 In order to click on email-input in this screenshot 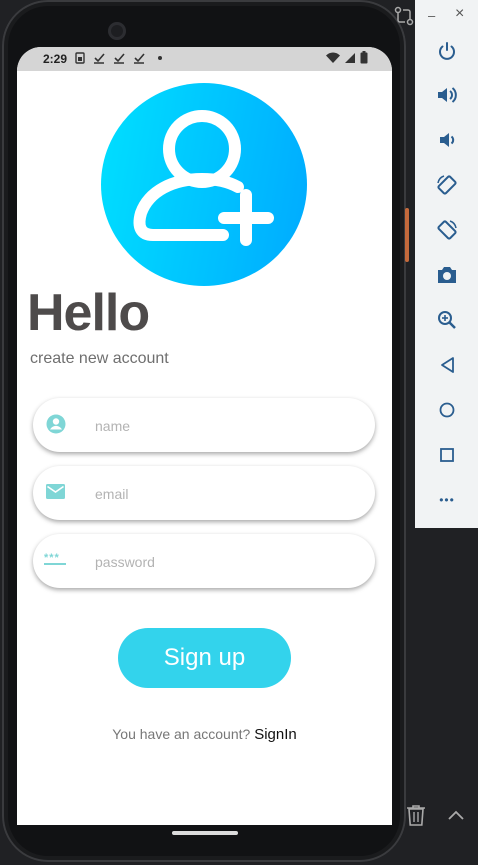, I will do `click(230, 494)`.